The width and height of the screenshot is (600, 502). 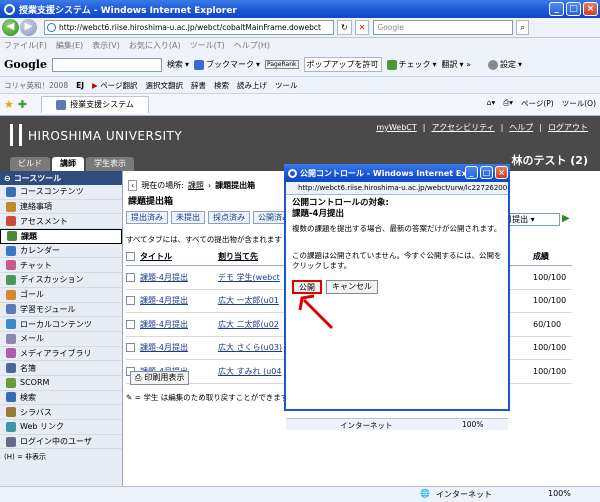 What do you see at coordinates (44, 221) in the screenshot?
I see `sidebar-item-label: アセスメント` at bounding box center [44, 221].